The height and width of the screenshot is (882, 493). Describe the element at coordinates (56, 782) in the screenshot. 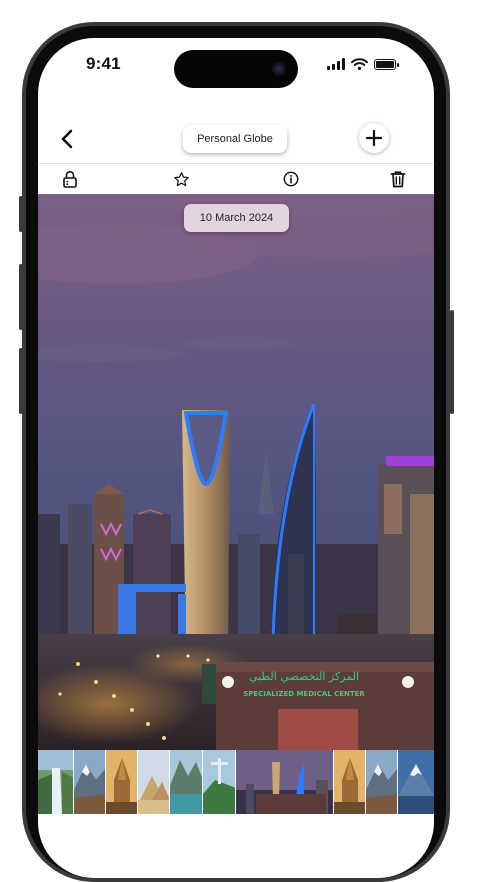

I see `thumbnail-waterfall` at that location.